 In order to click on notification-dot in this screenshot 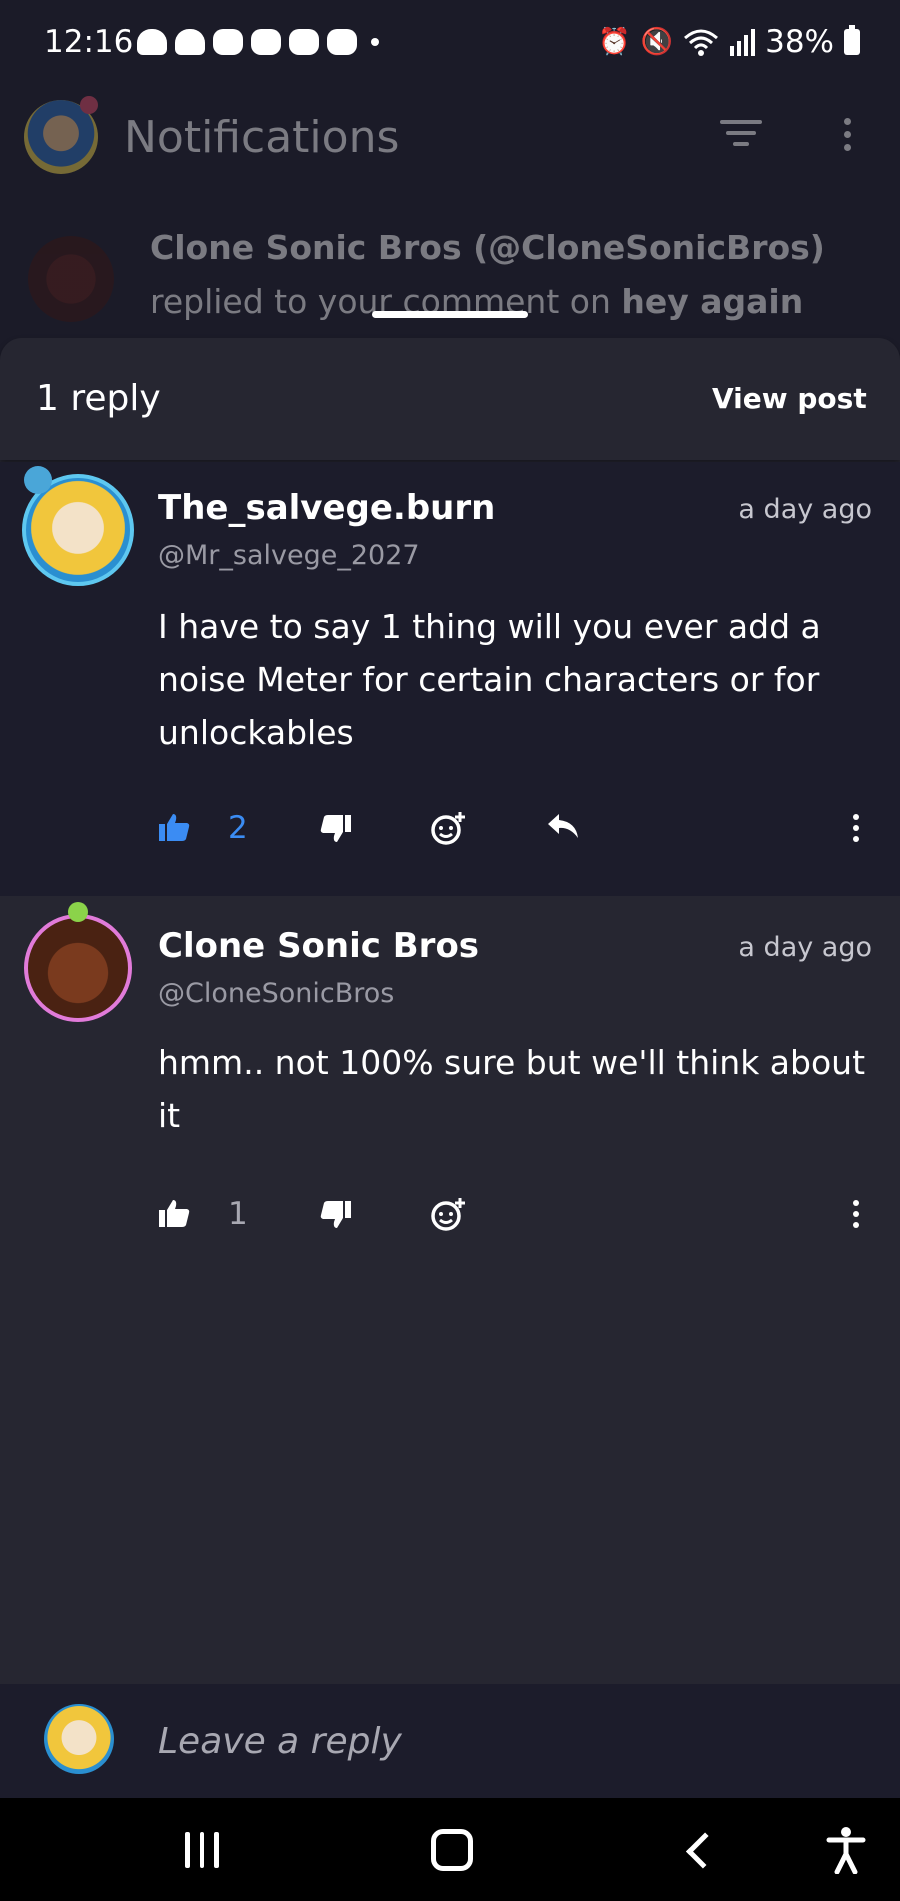, I will do `click(89, 105)`.